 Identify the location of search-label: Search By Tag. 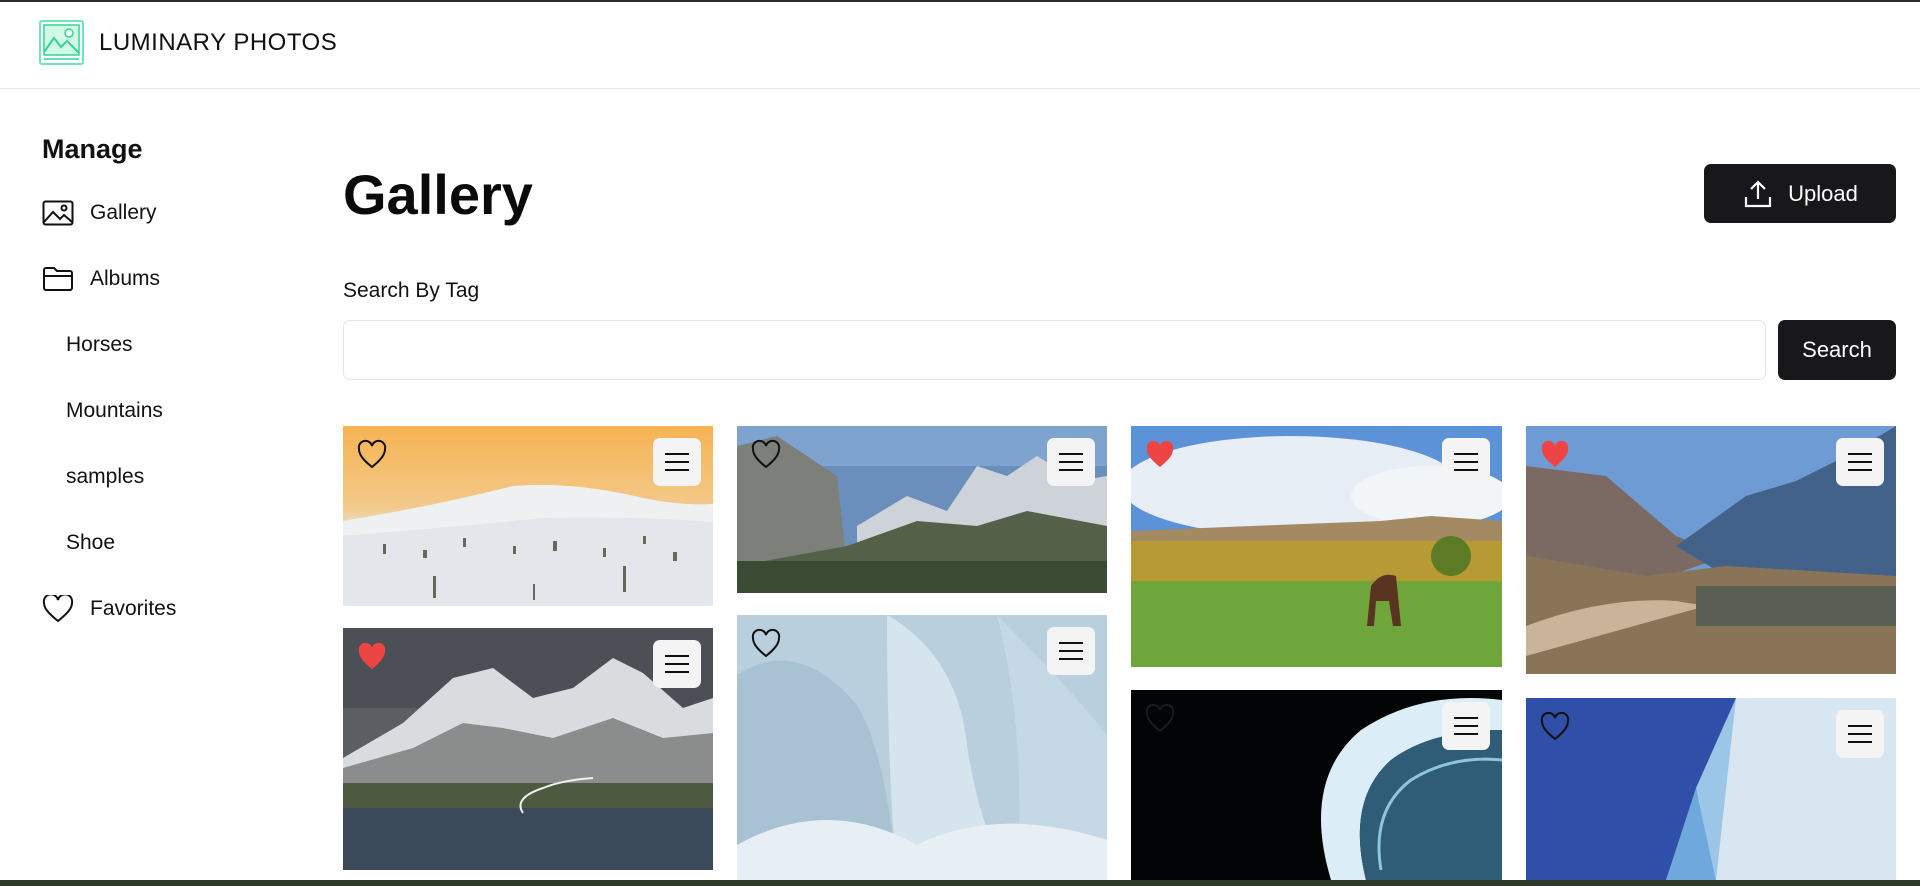
(411, 290).